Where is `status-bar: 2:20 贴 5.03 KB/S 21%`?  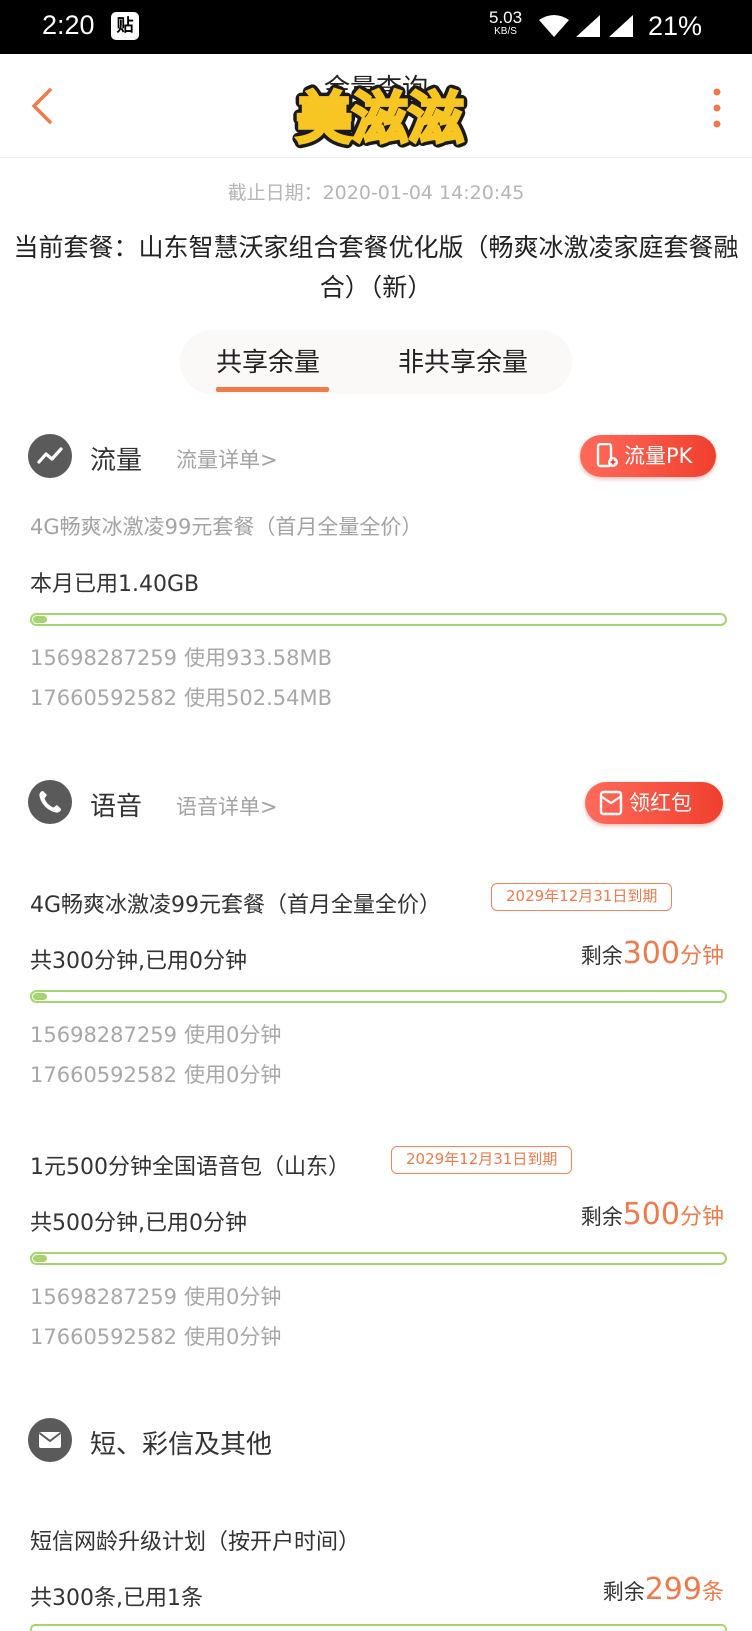 status-bar: 2:20 贴 5.03 KB/S 21% is located at coordinates (376, 27).